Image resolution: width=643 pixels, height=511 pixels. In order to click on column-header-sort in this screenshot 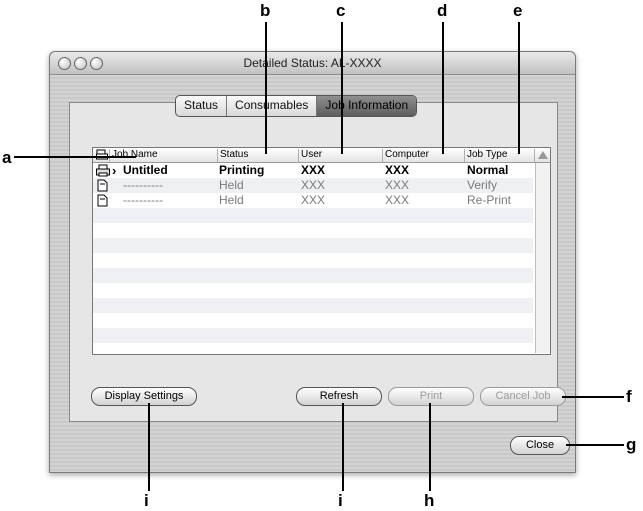, I will do `click(542, 155)`.